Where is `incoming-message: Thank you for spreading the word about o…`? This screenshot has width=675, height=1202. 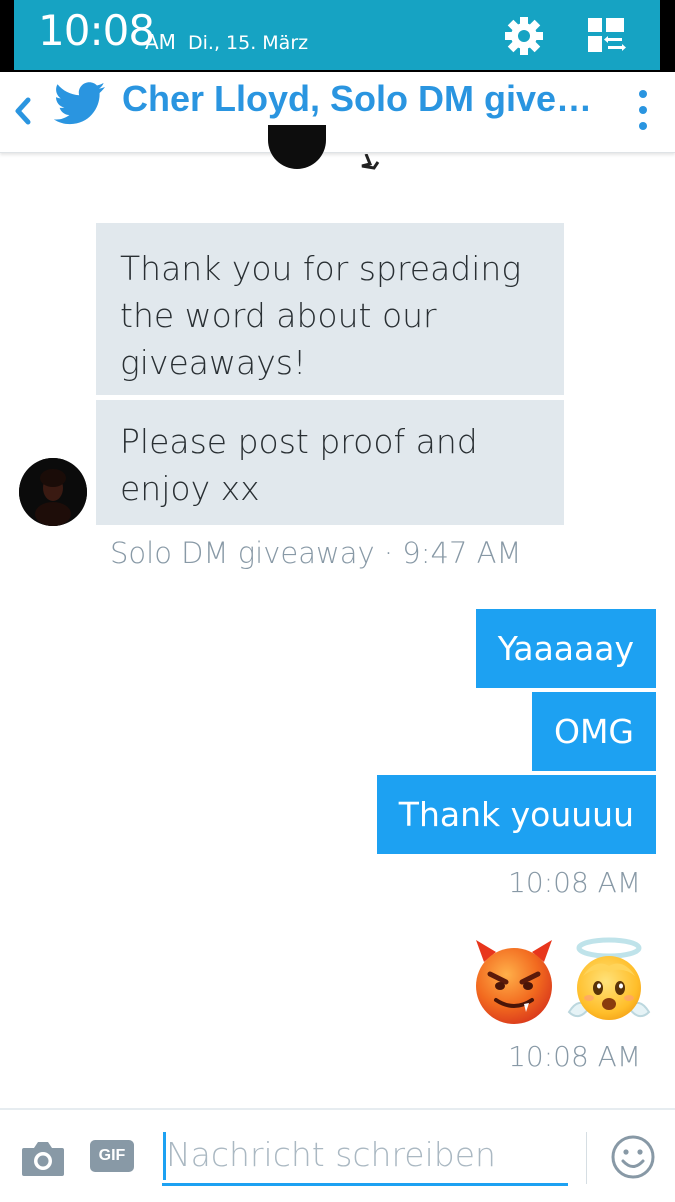
incoming-message: Thank you for spreading the word about o… is located at coordinates (330, 309).